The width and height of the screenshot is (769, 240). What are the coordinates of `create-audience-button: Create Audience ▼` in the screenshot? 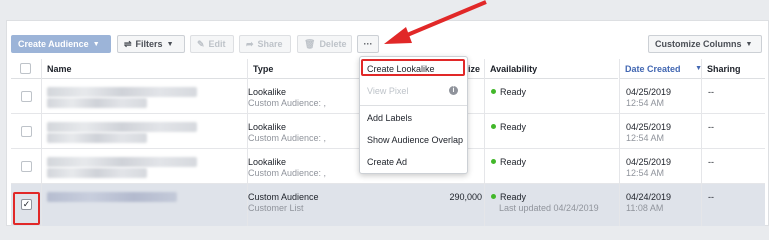 It's located at (61, 44).